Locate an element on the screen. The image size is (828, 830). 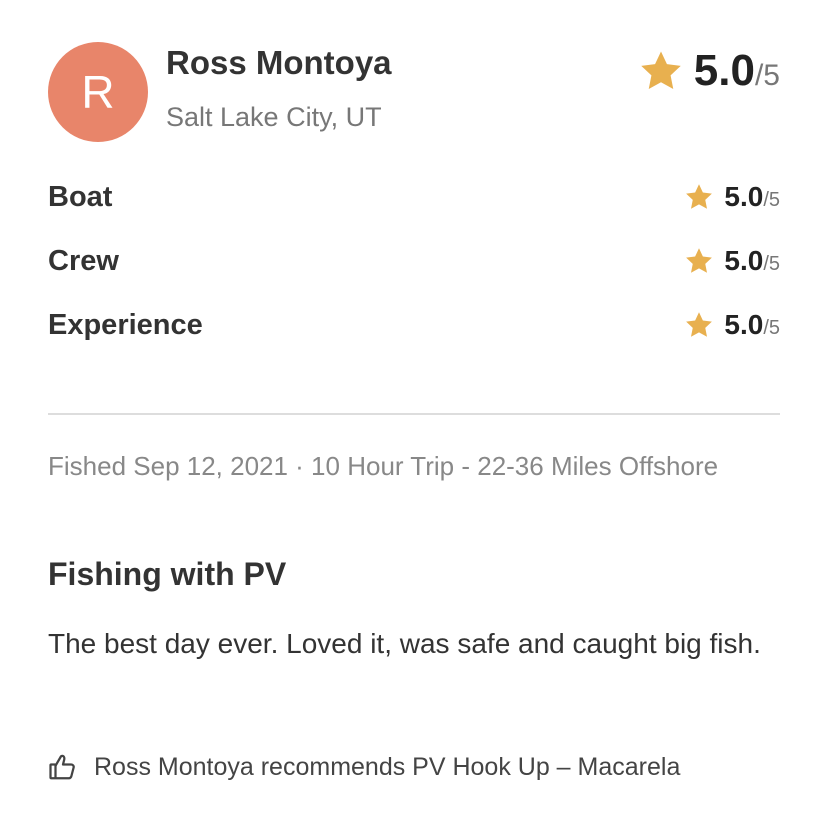
avatar: R is located at coordinates (98, 92).